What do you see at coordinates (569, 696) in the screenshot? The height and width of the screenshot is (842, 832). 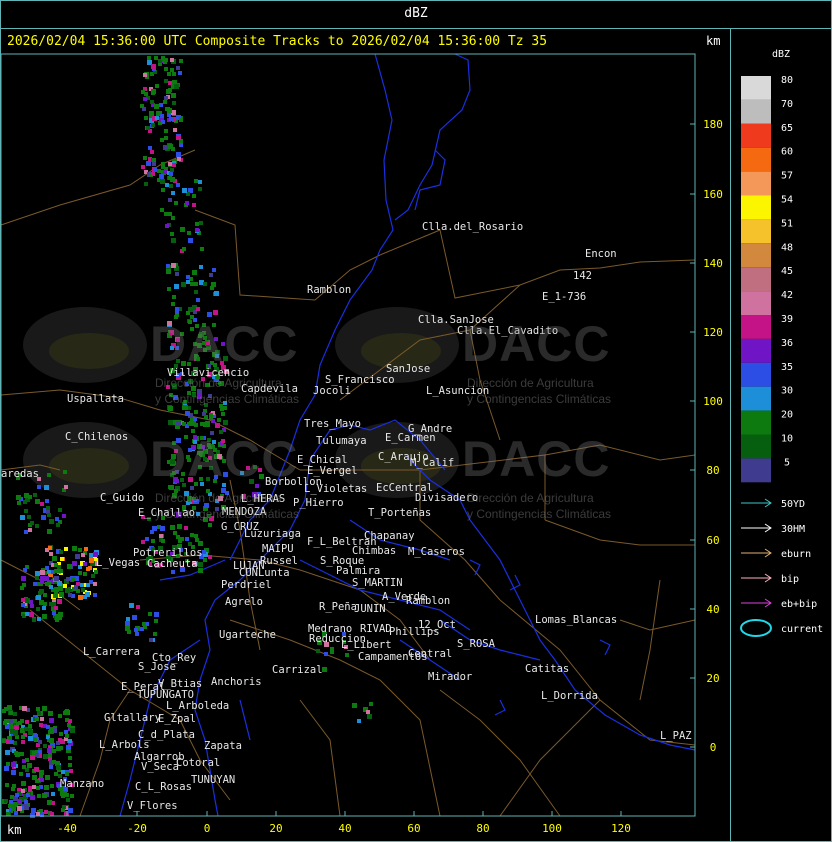 I see `place-label: L_Dorrida` at bounding box center [569, 696].